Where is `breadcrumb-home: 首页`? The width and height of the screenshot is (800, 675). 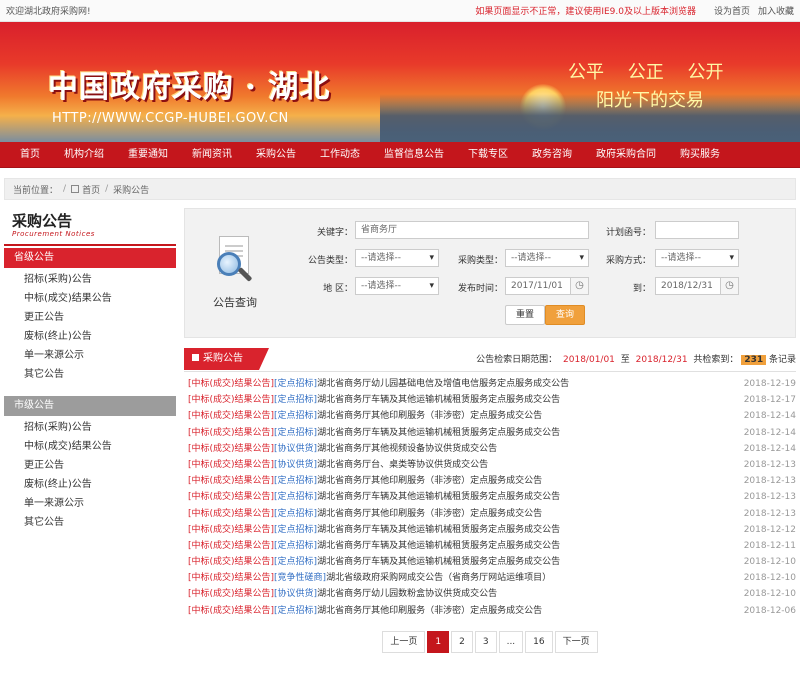 breadcrumb-home: 首页 is located at coordinates (91, 189).